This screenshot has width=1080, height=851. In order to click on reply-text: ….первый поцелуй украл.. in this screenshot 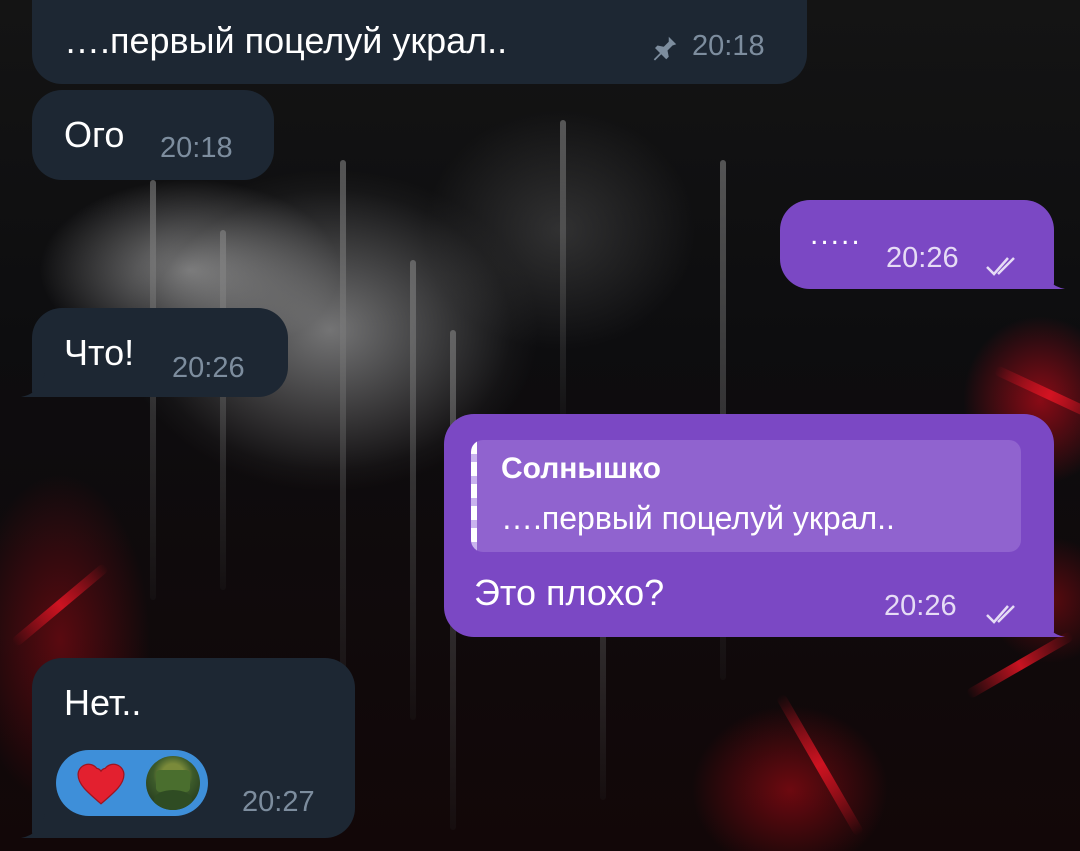, I will do `click(698, 518)`.